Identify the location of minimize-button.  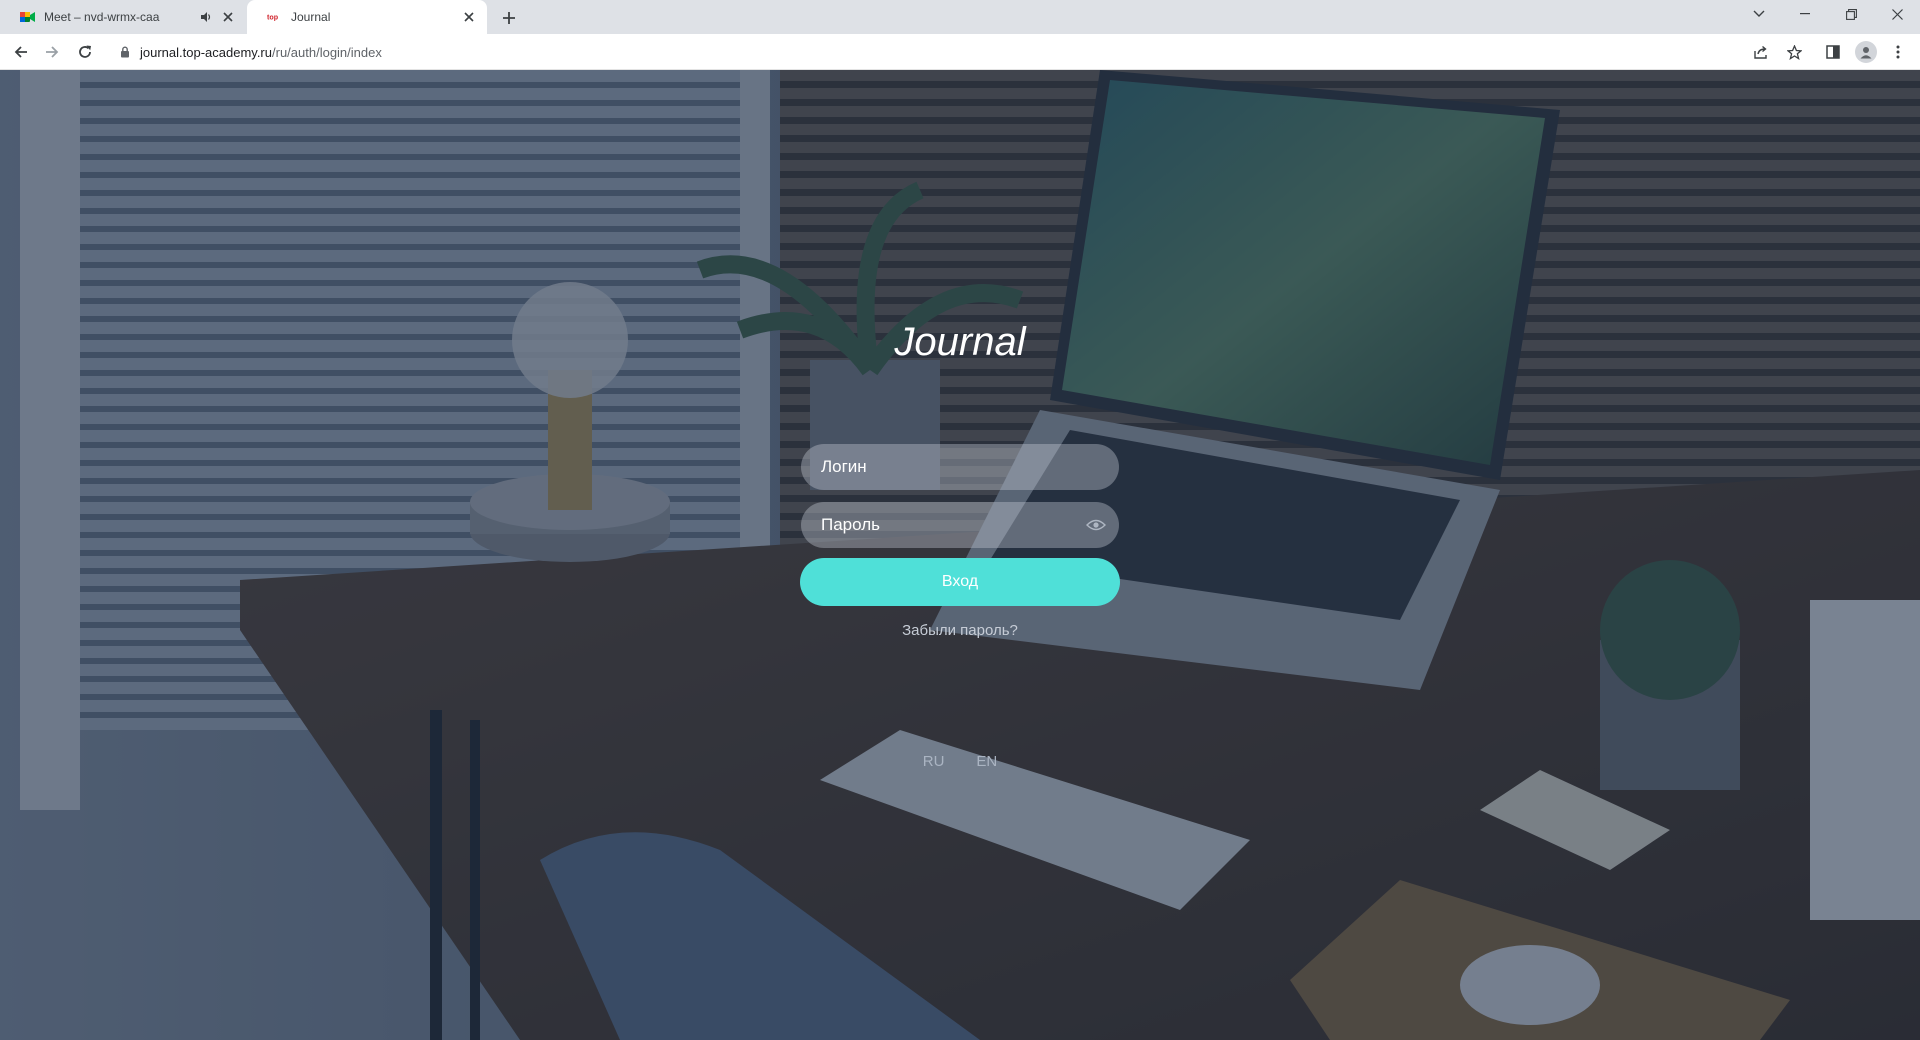
(1805, 14).